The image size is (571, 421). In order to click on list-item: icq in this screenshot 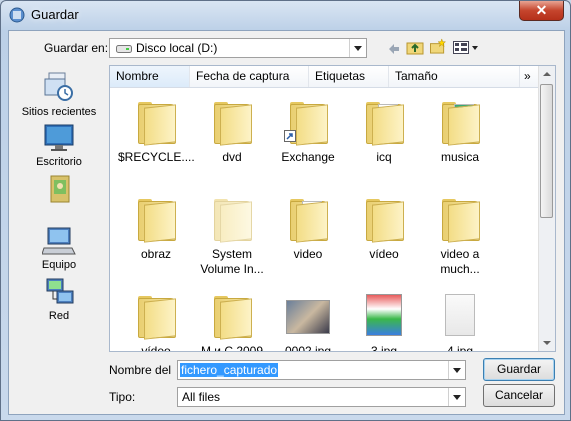, I will do `click(384, 130)`.